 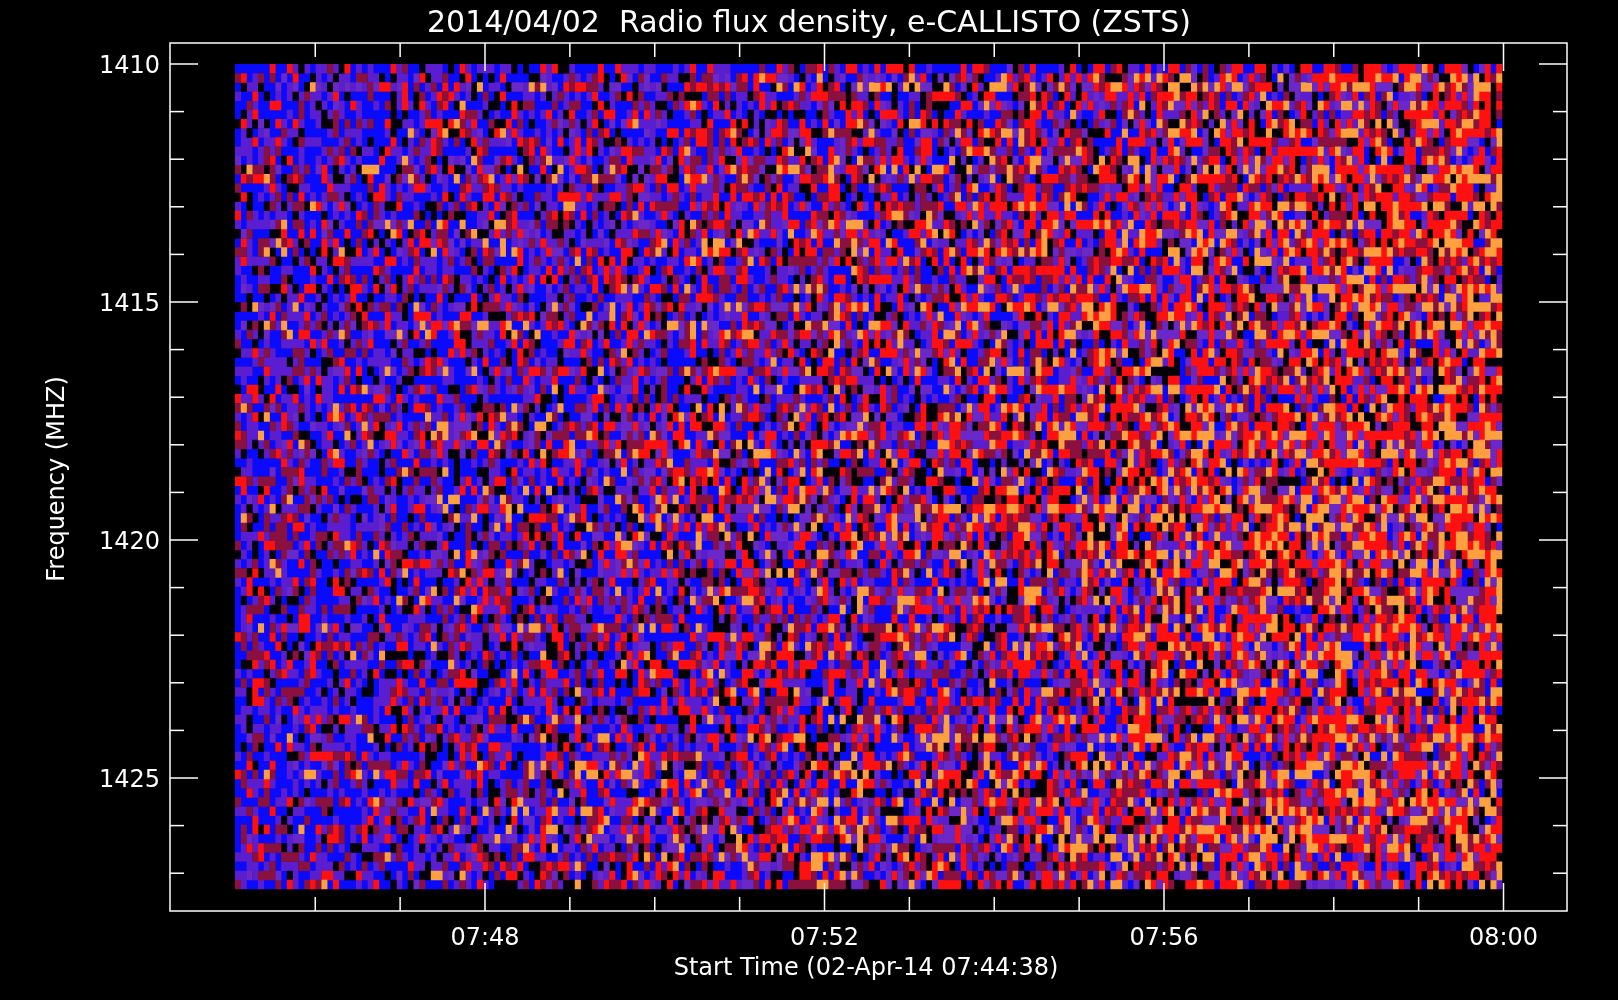 What do you see at coordinates (485, 937) in the screenshot?
I see `x-tick-label: 07:48` at bounding box center [485, 937].